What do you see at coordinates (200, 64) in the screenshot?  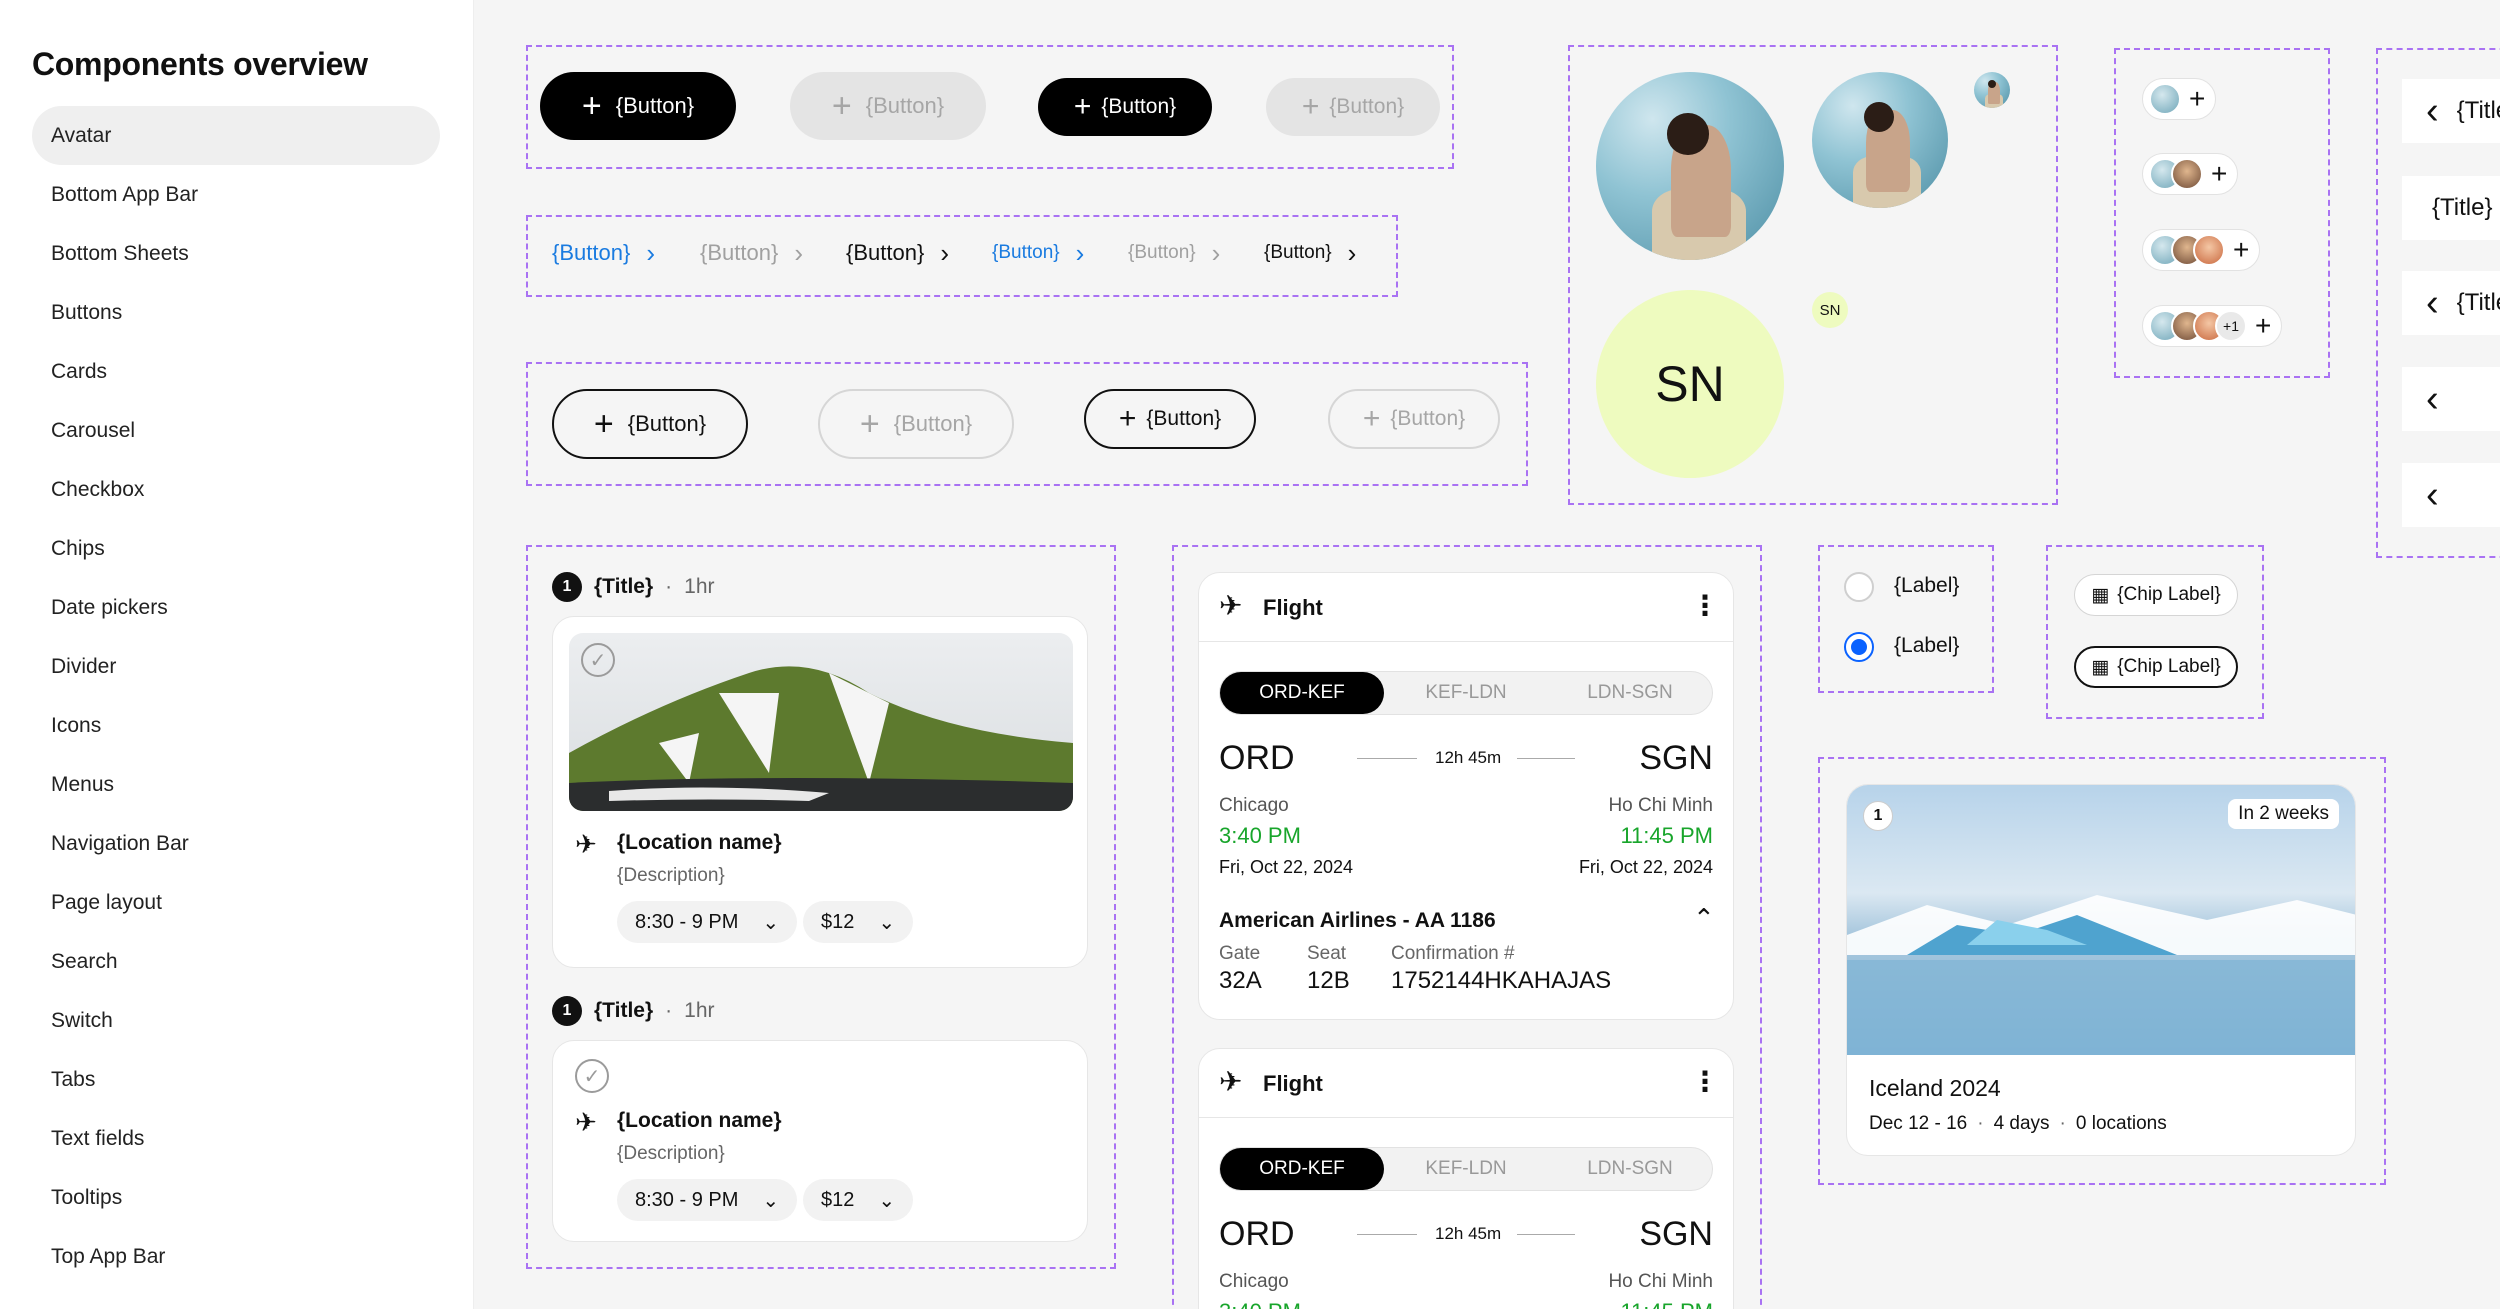 I see `sidebar-title: Components overview` at bounding box center [200, 64].